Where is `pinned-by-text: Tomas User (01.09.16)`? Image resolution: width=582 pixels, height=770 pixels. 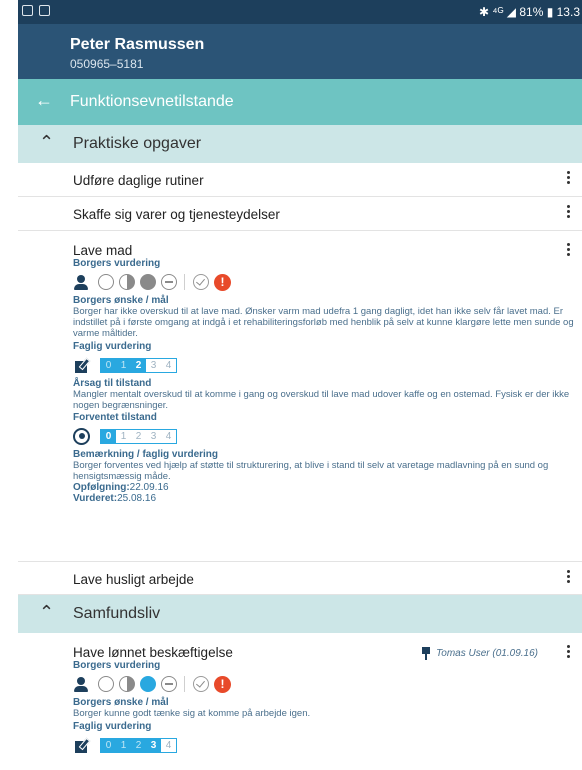 pinned-by-text: Tomas User (01.09.16) is located at coordinates (487, 653).